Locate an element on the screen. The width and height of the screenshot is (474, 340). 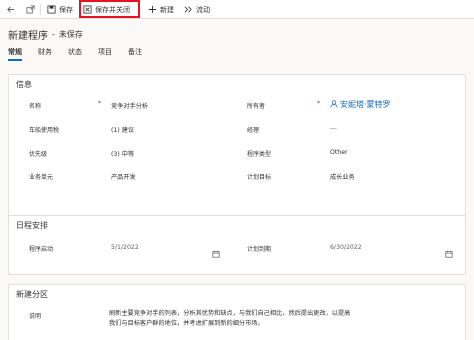
section-title-new: 新建分区 is located at coordinates (32, 294).